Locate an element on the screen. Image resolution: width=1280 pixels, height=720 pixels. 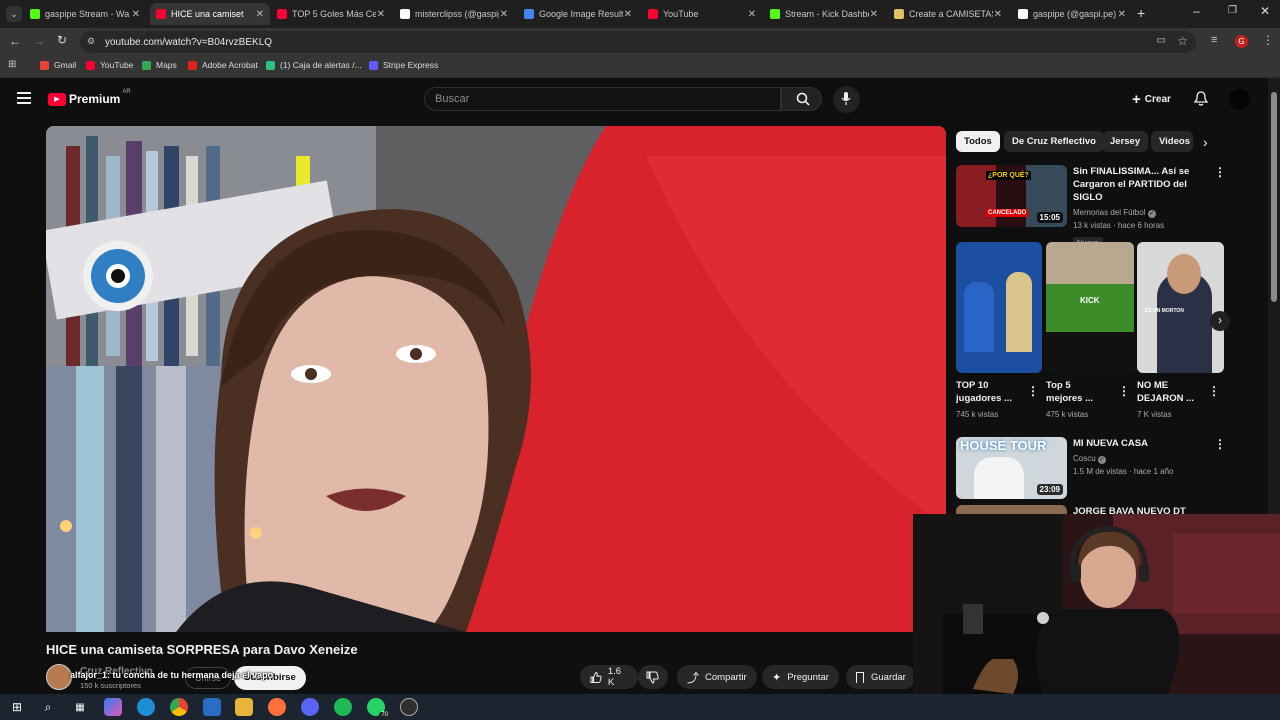
bookmark-item: Stripe Express is located at coordinates (403, 65).